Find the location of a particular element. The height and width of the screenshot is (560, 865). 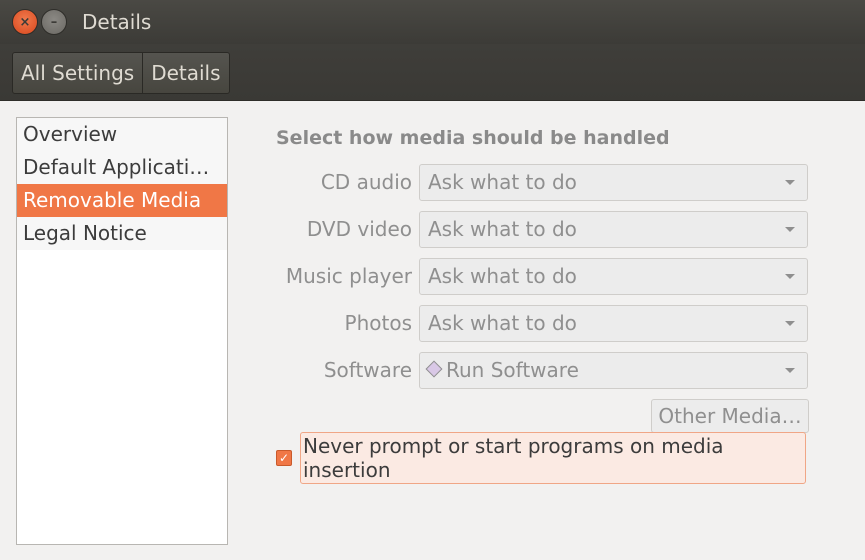

dvd-video-value: Ask what to do is located at coordinates (502, 229).